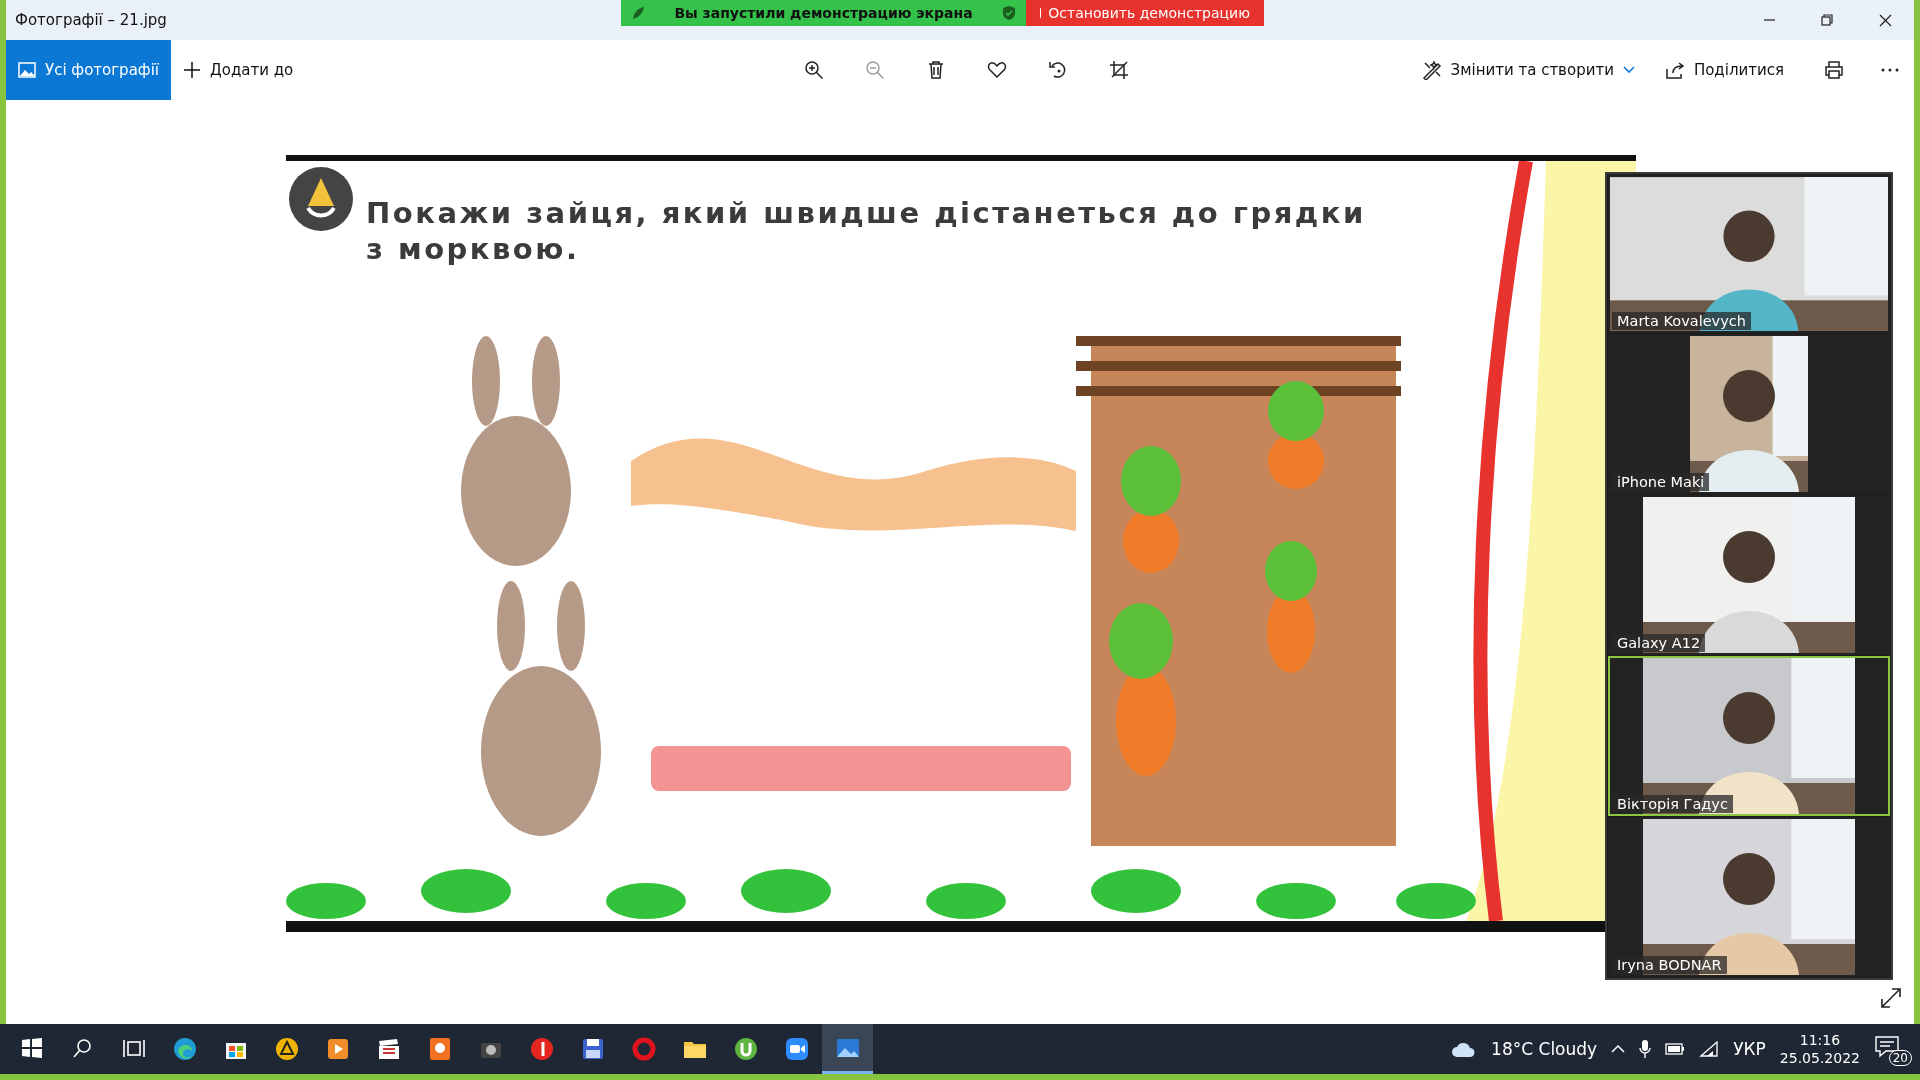 This screenshot has width=1920, height=1080. What do you see at coordinates (1885, 20) in the screenshot?
I see `close-icon` at bounding box center [1885, 20].